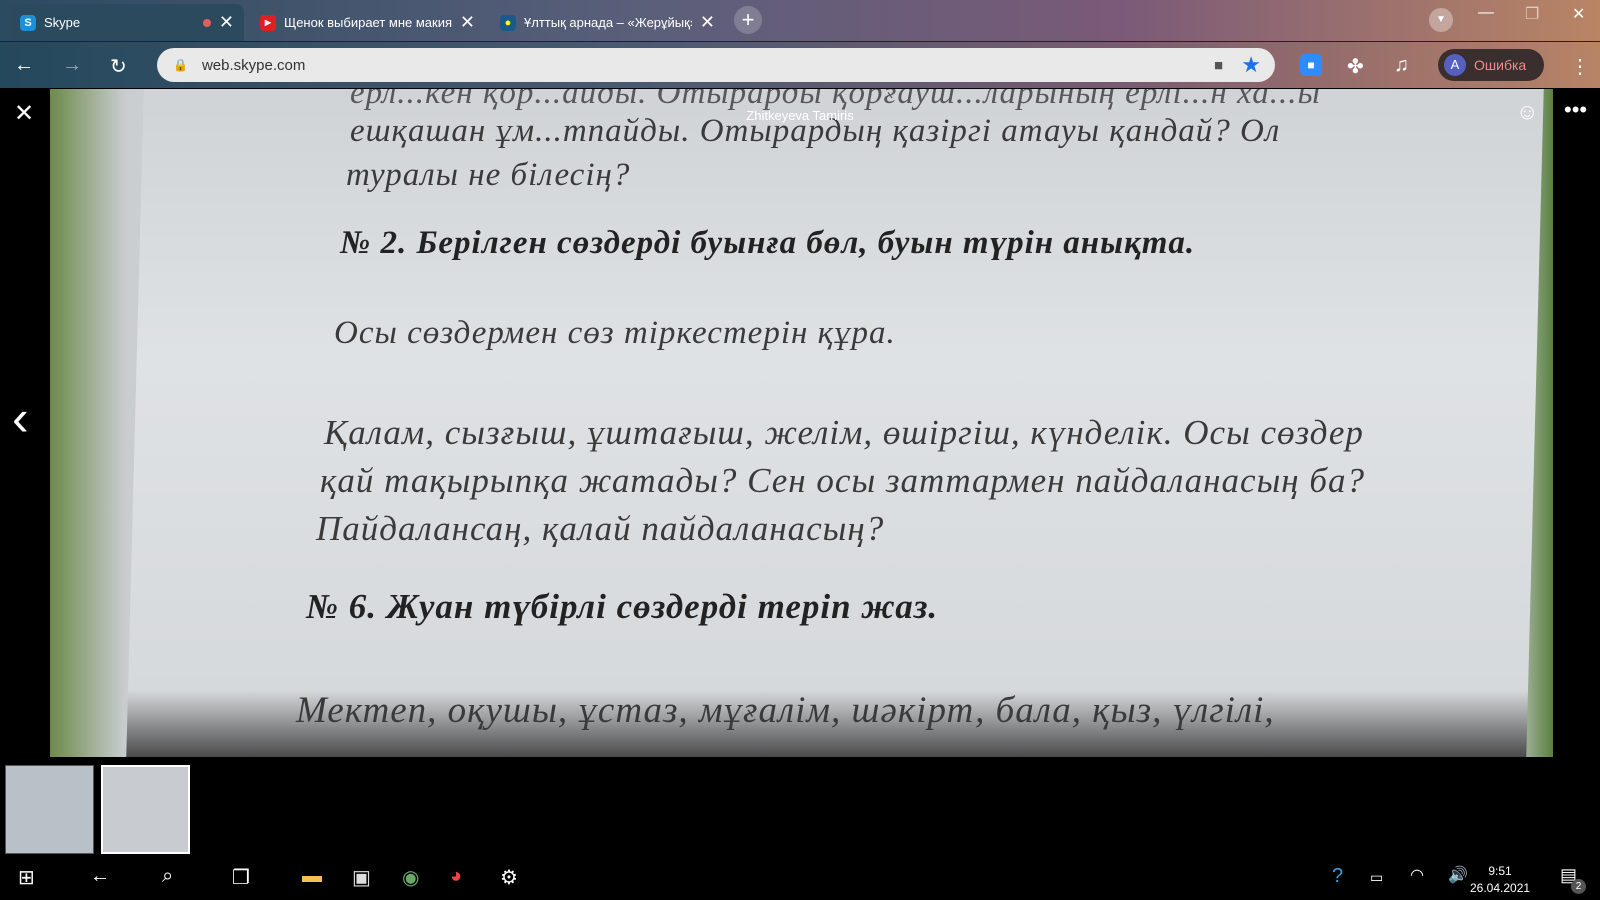 This screenshot has height=900, width=1600. I want to click on extensions-puzzle-icon: ✤, so click(1355, 66).